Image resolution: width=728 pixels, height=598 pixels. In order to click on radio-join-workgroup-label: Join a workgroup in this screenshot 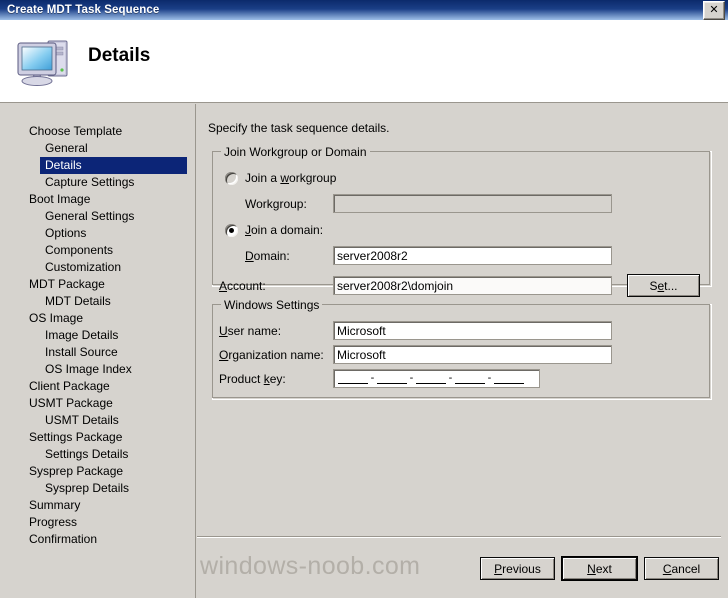, I will do `click(290, 178)`.